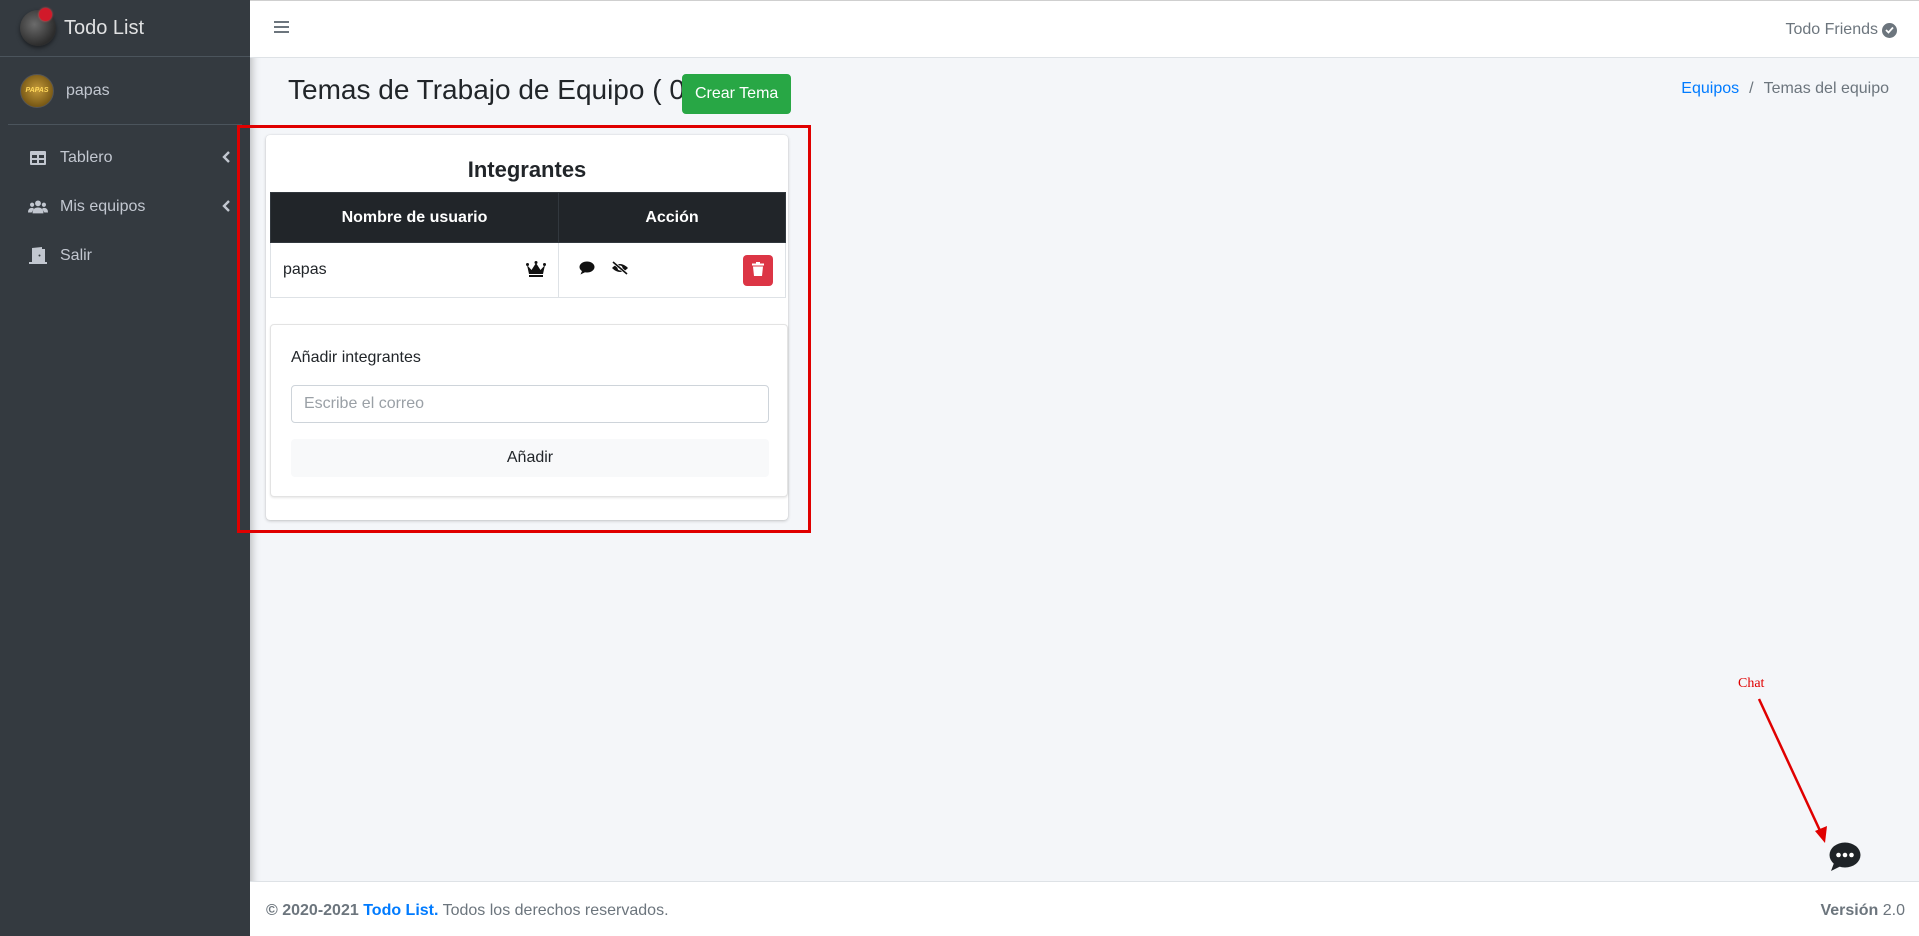 This screenshot has width=1919, height=936. What do you see at coordinates (38, 158) in the screenshot?
I see `table-icon` at bounding box center [38, 158].